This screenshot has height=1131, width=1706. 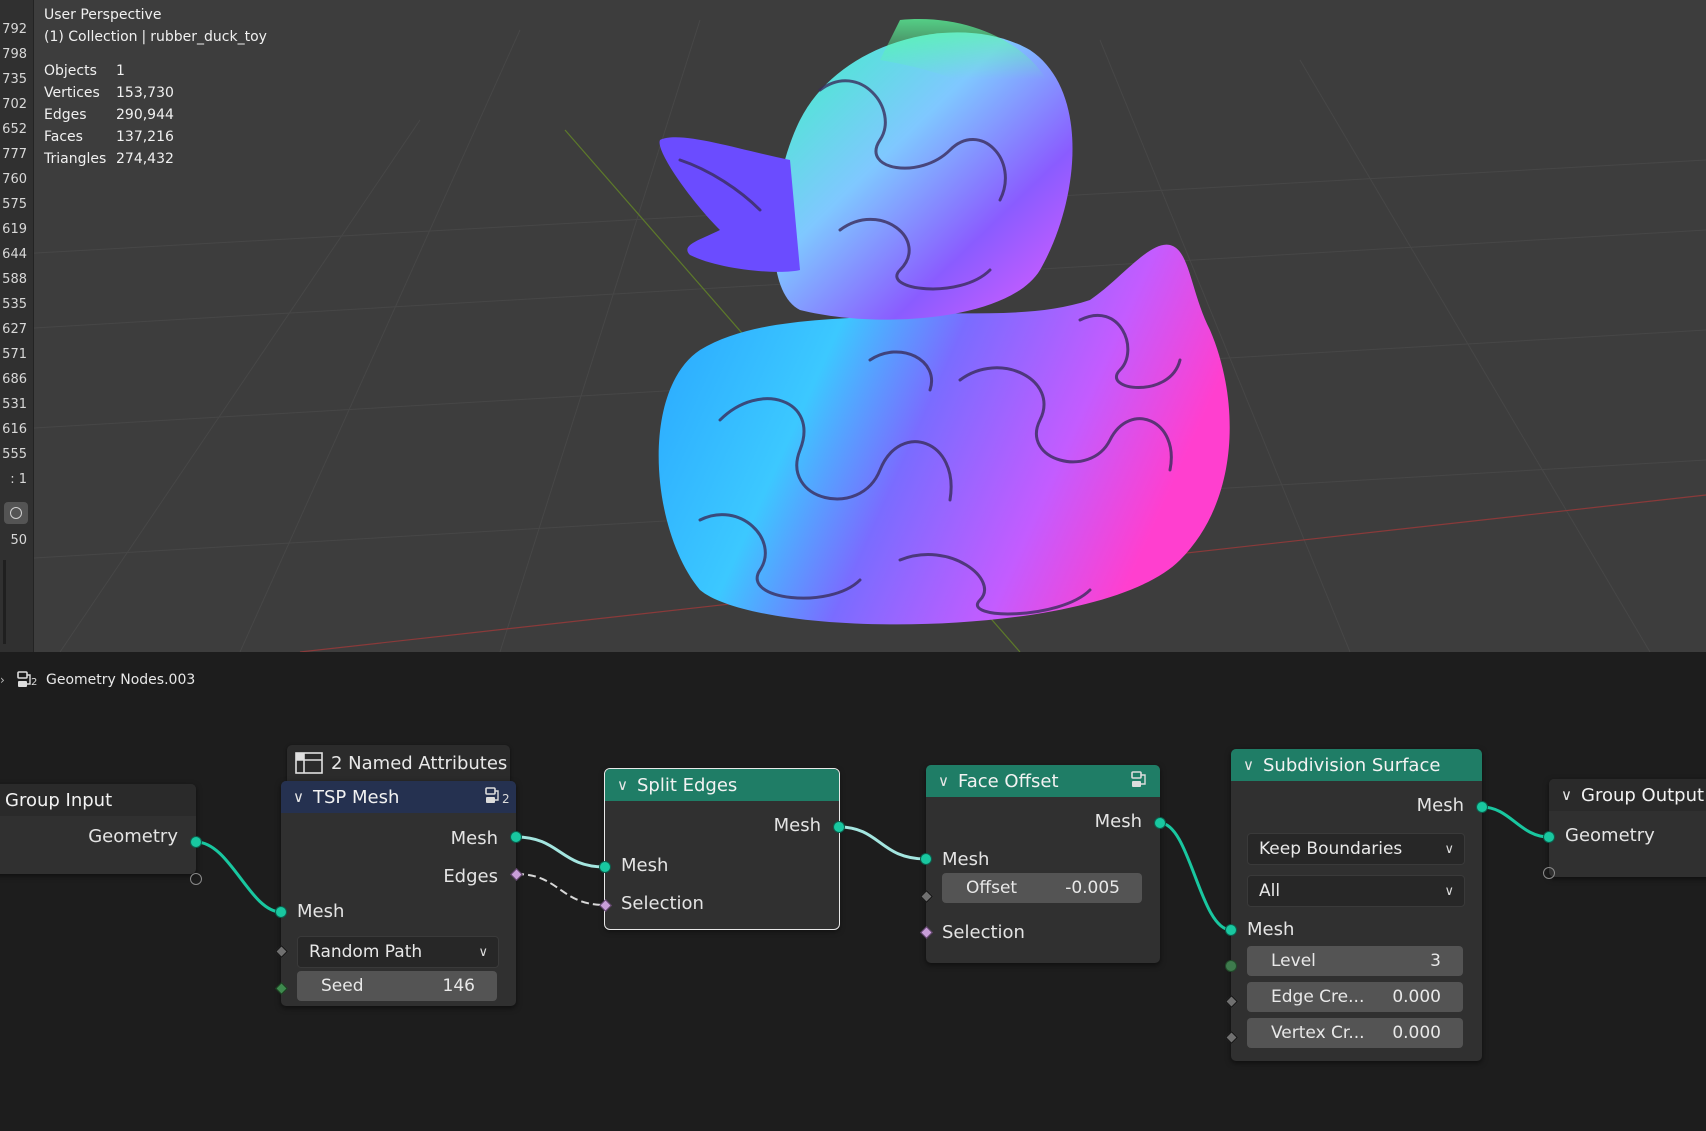 What do you see at coordinates (14, 254) in the screenshot?
I see `strip-number: 644` at bounding box center [14, 254].